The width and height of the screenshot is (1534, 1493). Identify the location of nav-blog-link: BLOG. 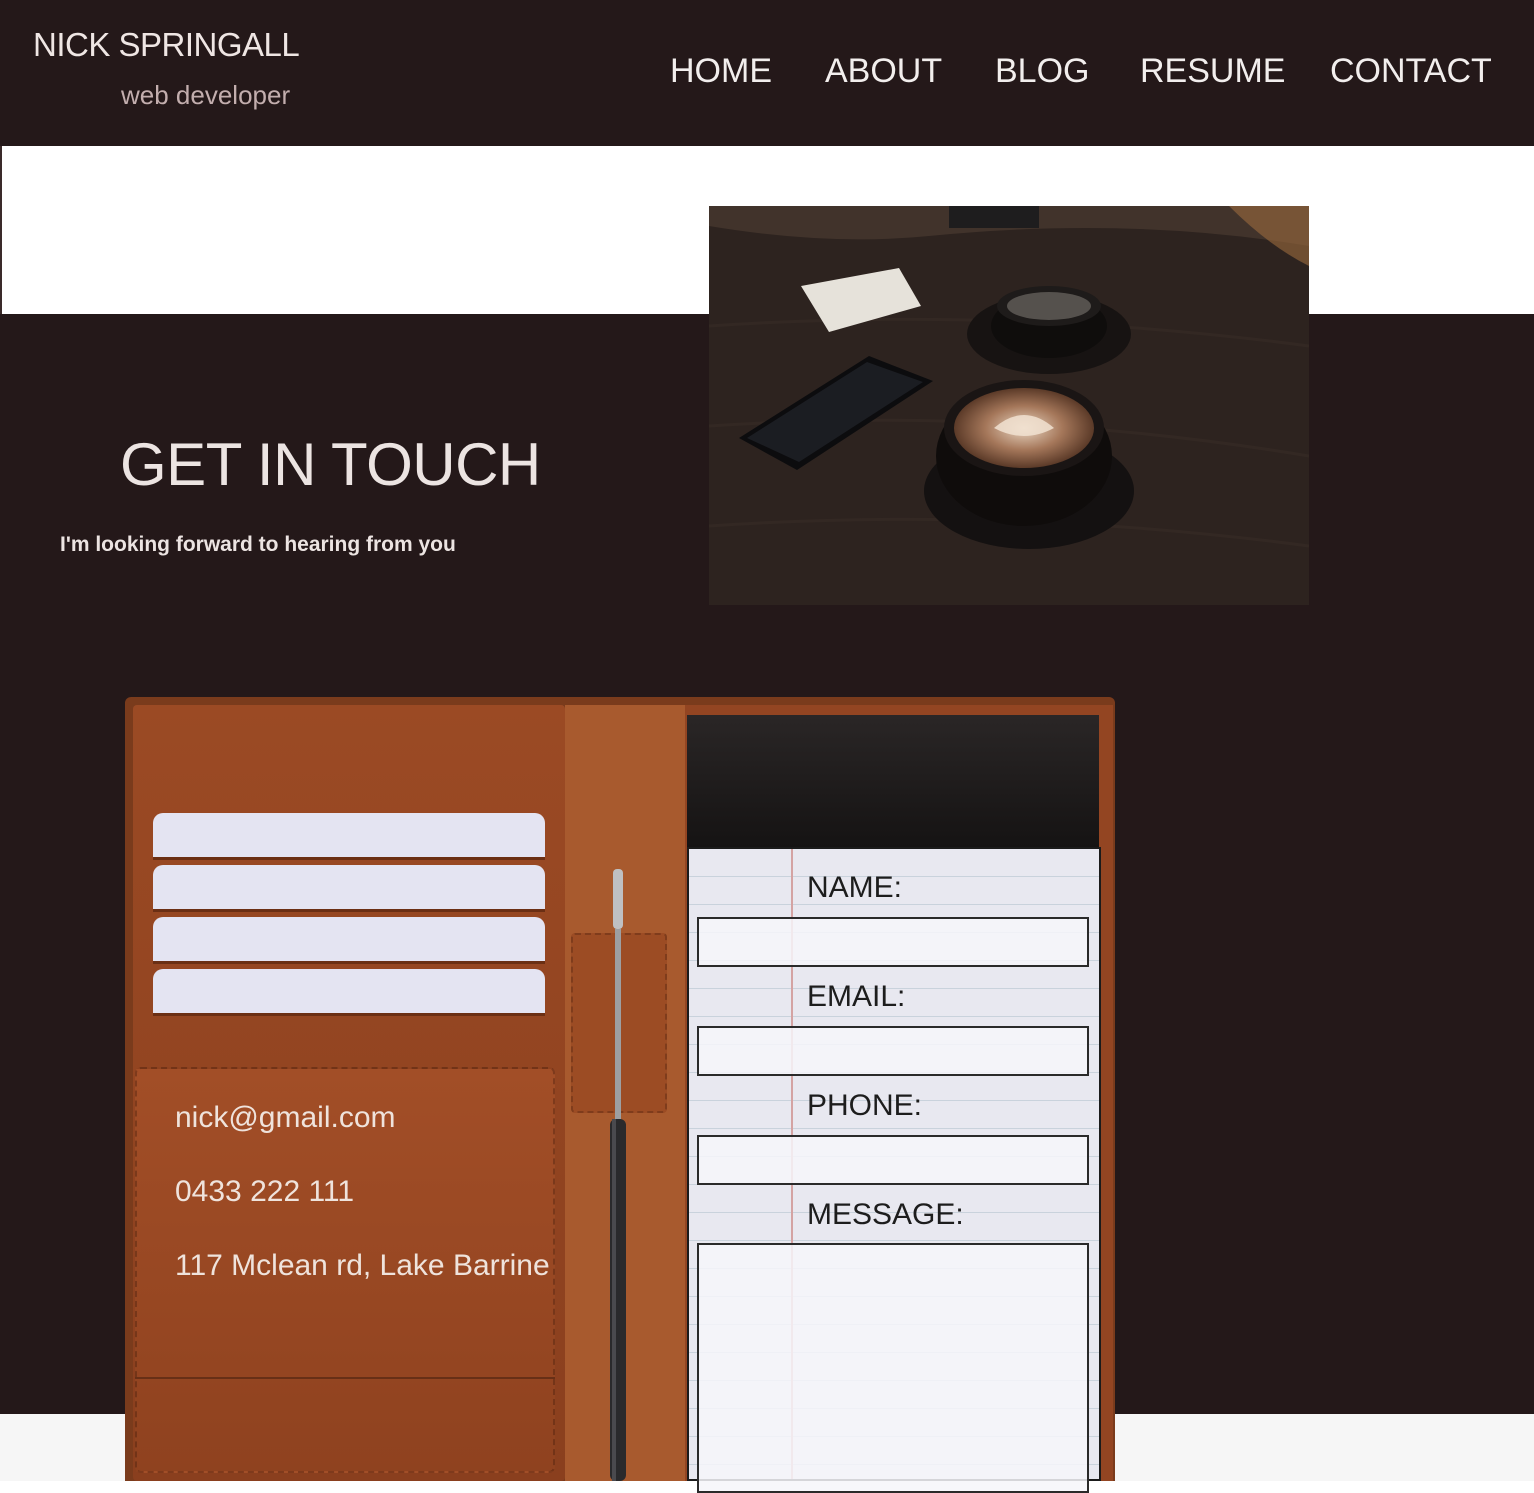
(1042, 71).